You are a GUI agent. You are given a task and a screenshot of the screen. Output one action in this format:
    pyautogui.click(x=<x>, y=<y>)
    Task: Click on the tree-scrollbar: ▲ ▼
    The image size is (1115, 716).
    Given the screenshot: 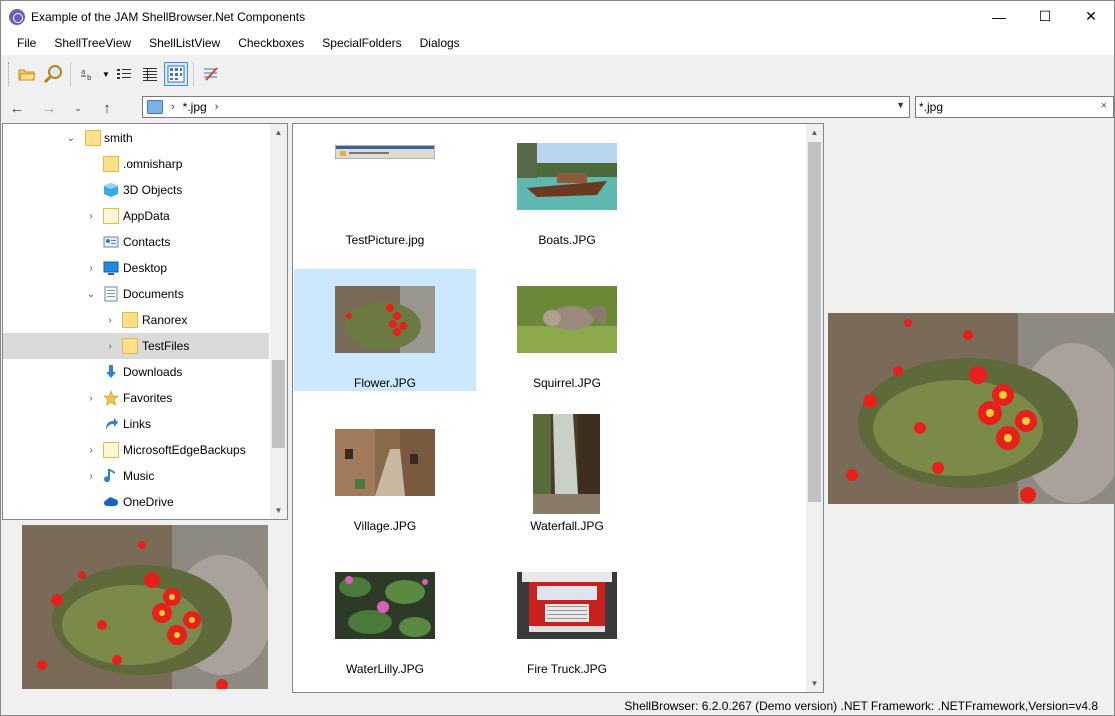 What is the action you would take?
    pyautogui.click(x=278, y=321)
    